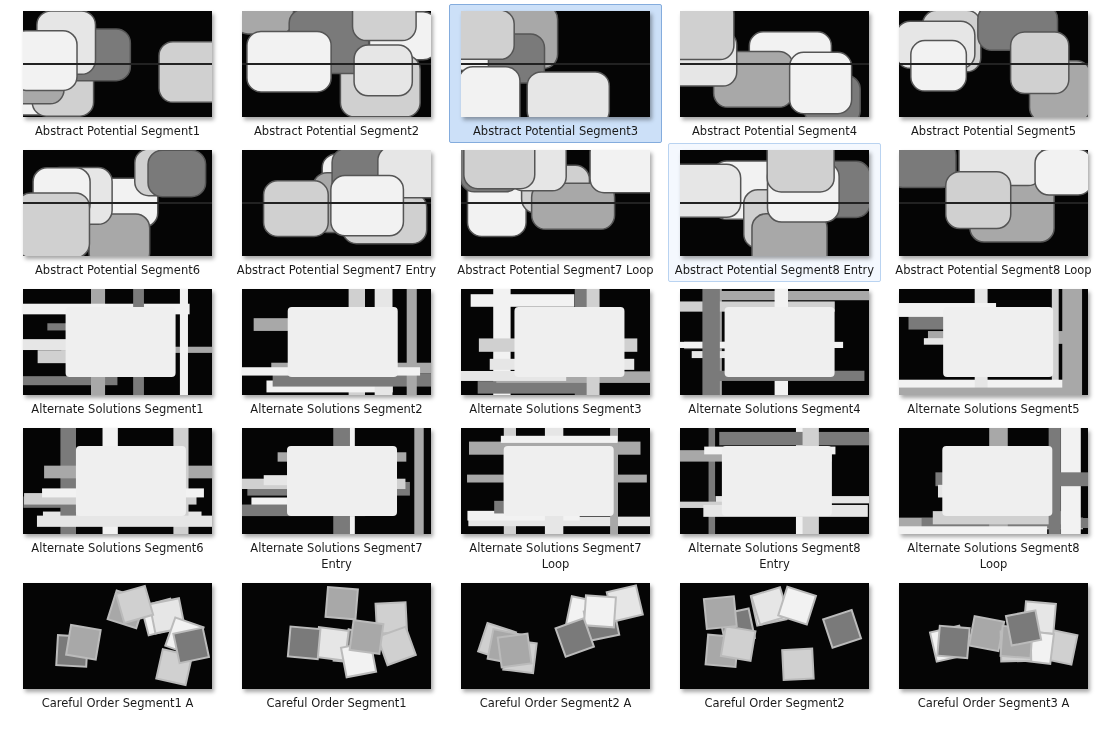 The height and width of the screenshot is (729, 1109). I want to click on file-tile: Alternate Solutions Segment8 Loop, so click(993, 498).